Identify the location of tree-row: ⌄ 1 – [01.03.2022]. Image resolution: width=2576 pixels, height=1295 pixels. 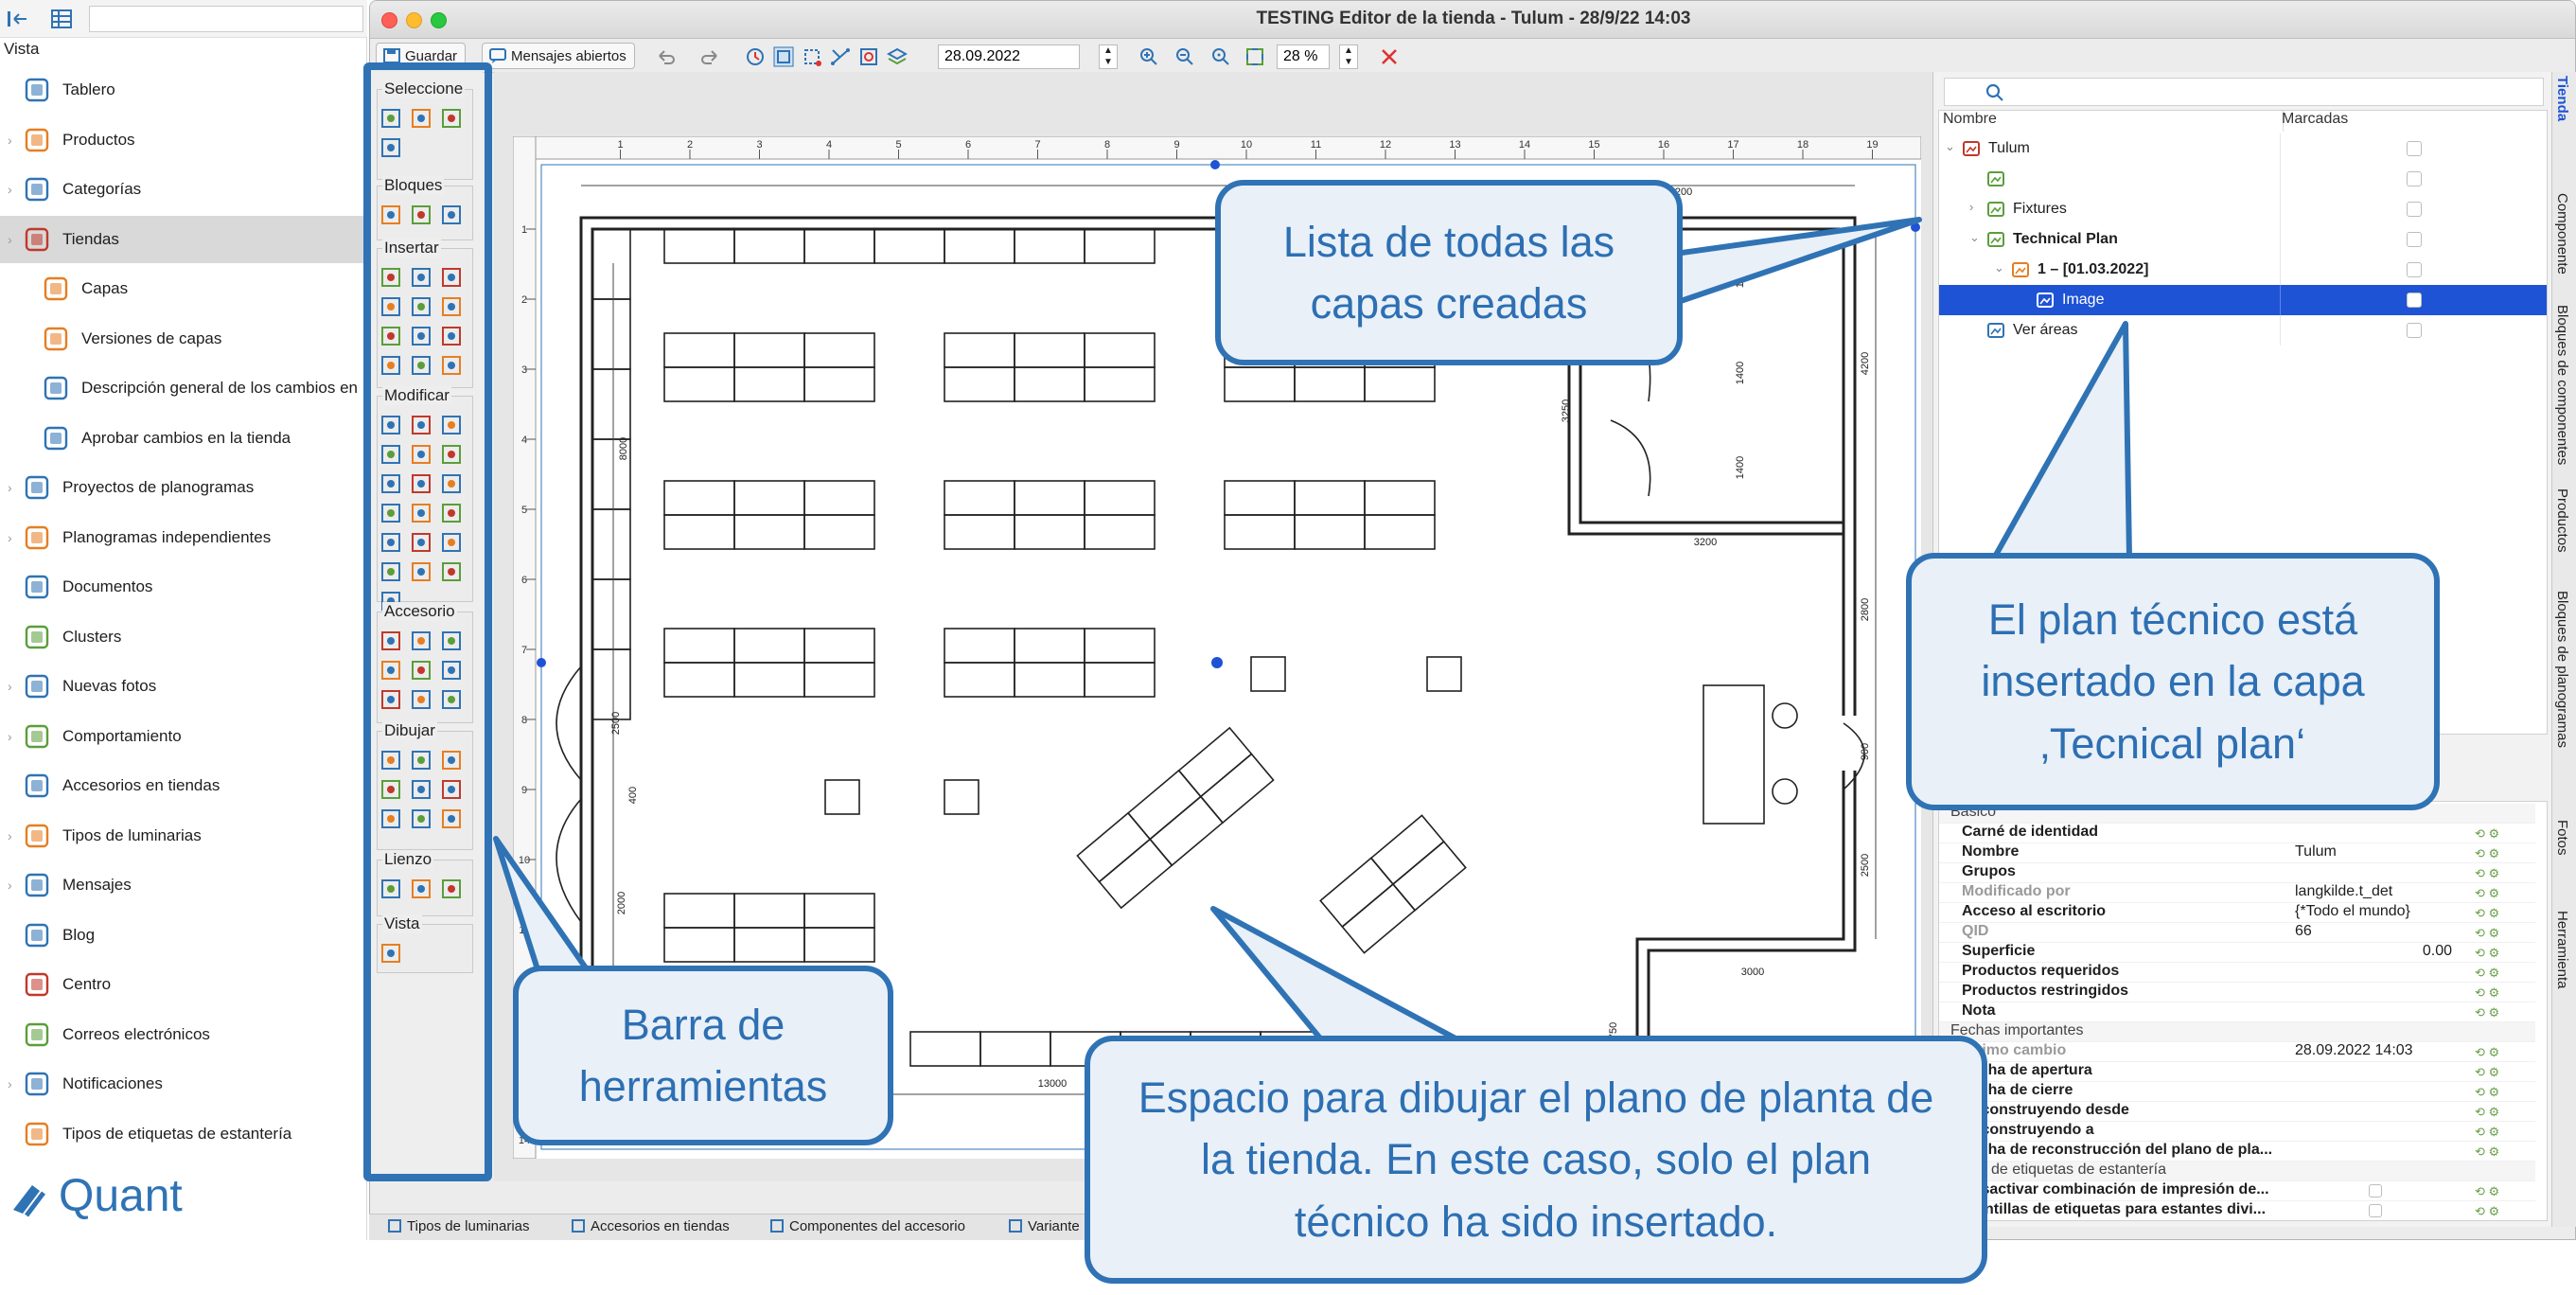
(2243, 270).